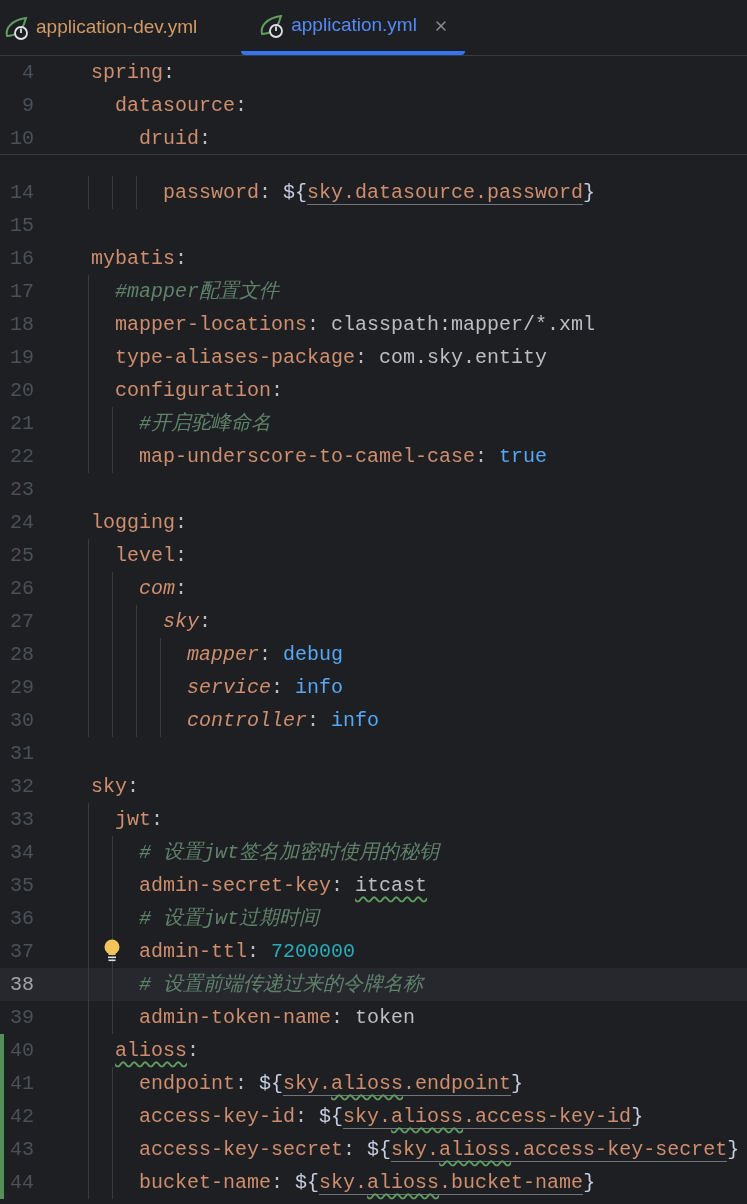 The height and width of the screenshot is (1204, 747). Describe the element at coordinates (193, 390) in the screenshot. I see `yaml-key: configuration` at that location.